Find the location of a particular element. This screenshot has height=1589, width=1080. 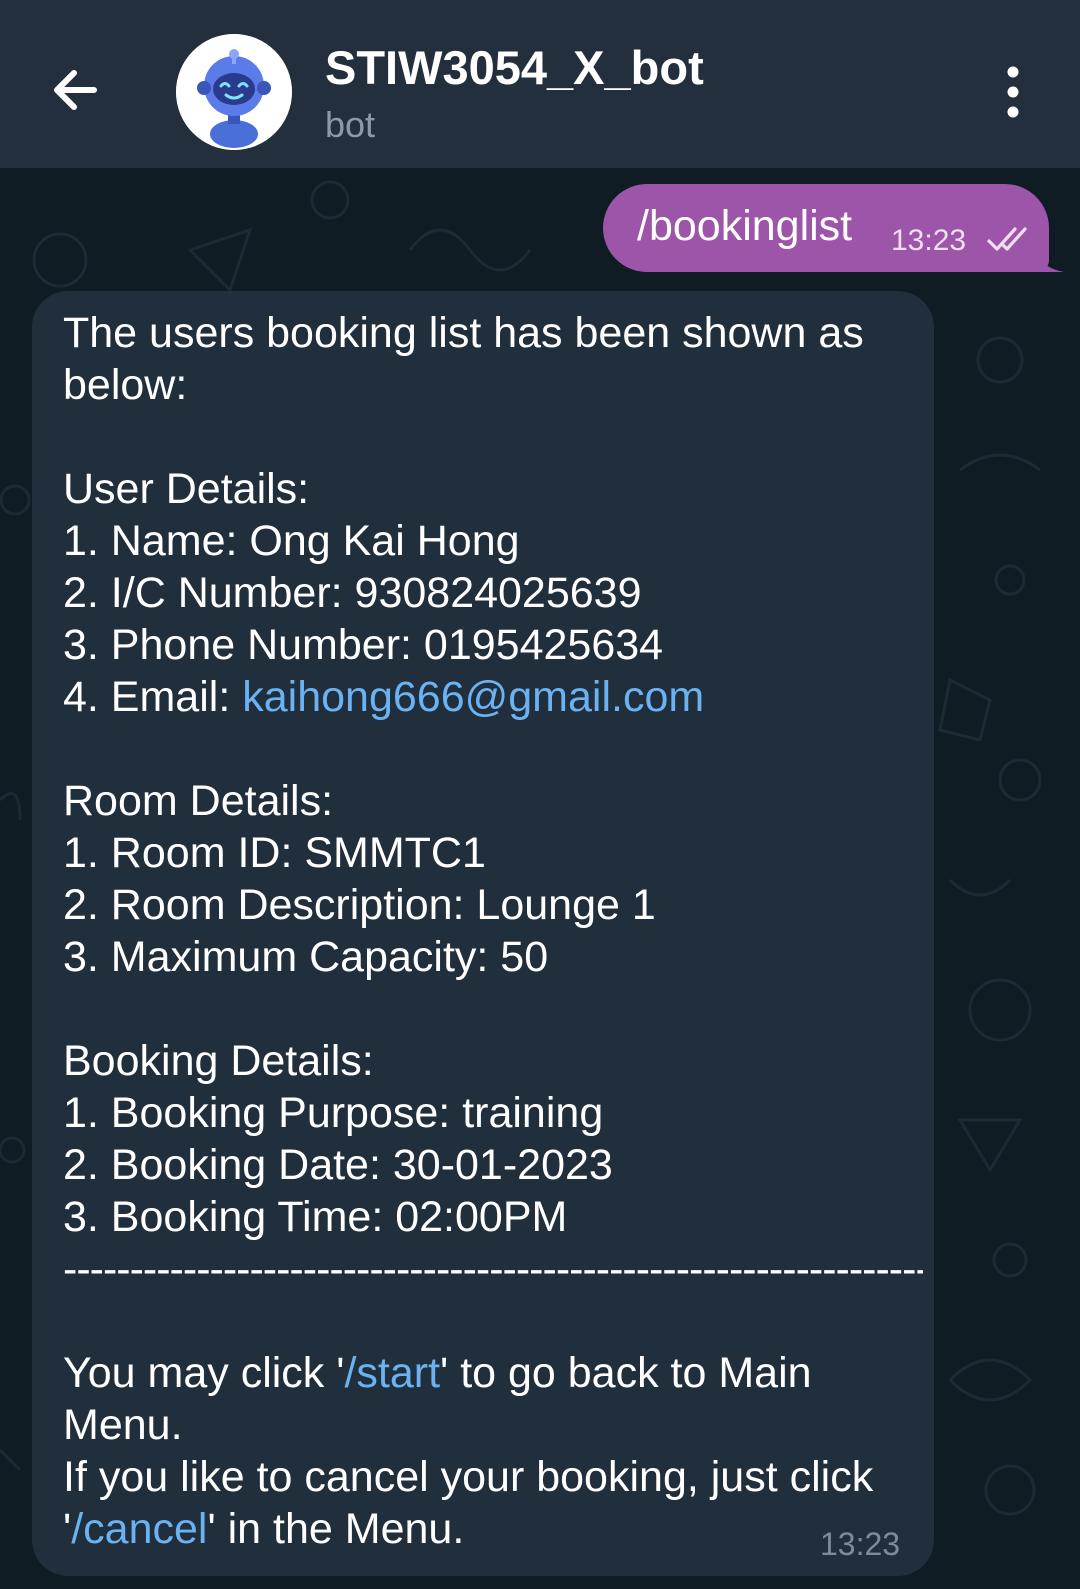

email-label: 4. Email: is located at coordinates (153, 697).